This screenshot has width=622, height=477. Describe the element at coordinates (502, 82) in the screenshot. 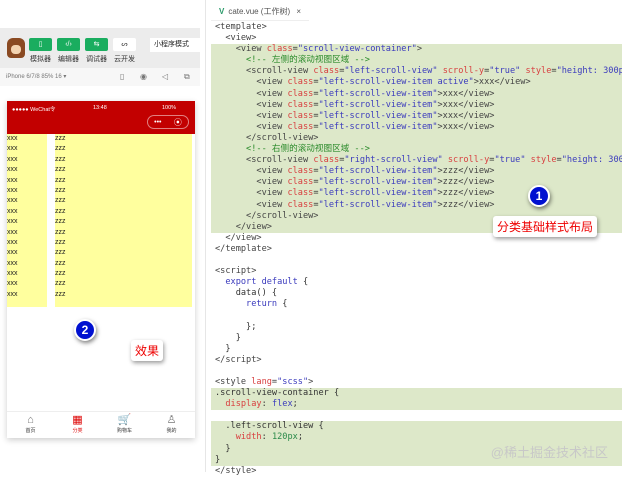

I see `code-token: >xxx</view>` at that location.